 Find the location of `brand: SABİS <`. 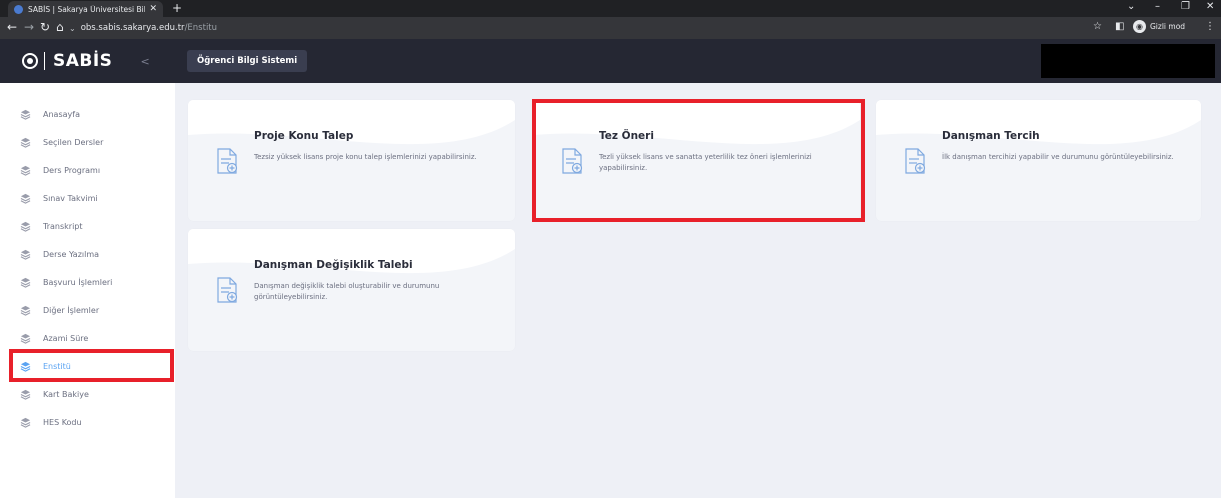

brand: SABİS < is located at coordinates (87, 61).